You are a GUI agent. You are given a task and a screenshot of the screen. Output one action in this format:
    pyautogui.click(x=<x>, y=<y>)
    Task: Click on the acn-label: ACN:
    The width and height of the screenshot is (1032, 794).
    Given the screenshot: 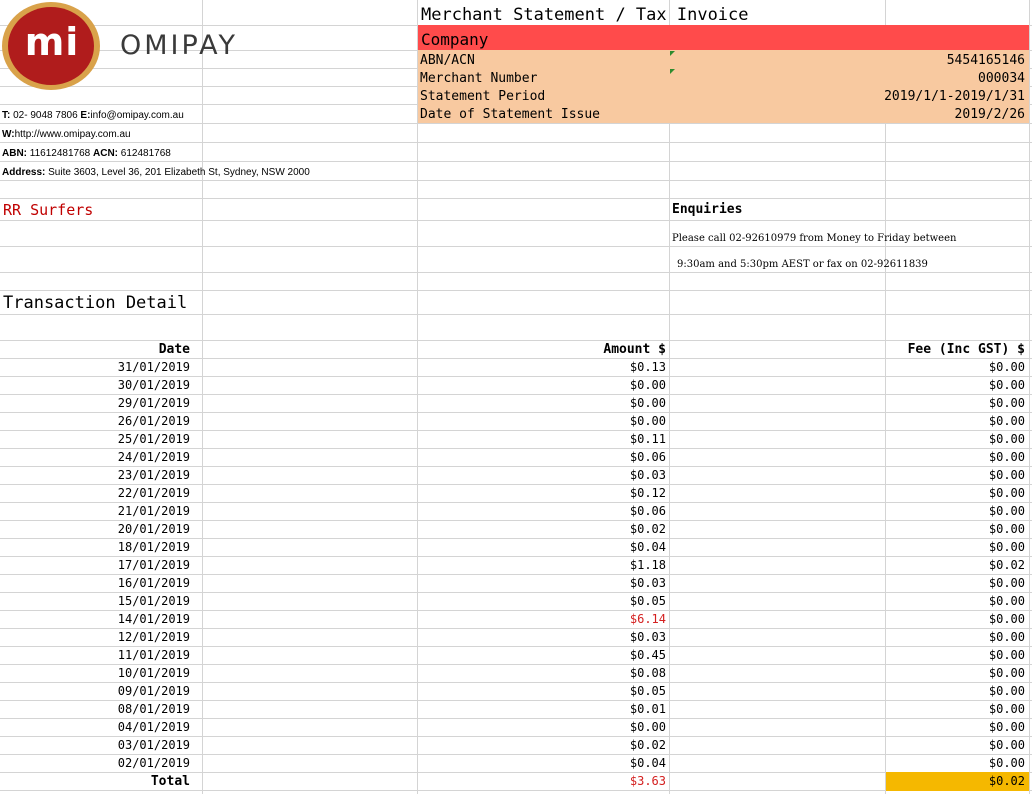 What is the action you would take?
    pyautogui.click(x=105, y=153)
    